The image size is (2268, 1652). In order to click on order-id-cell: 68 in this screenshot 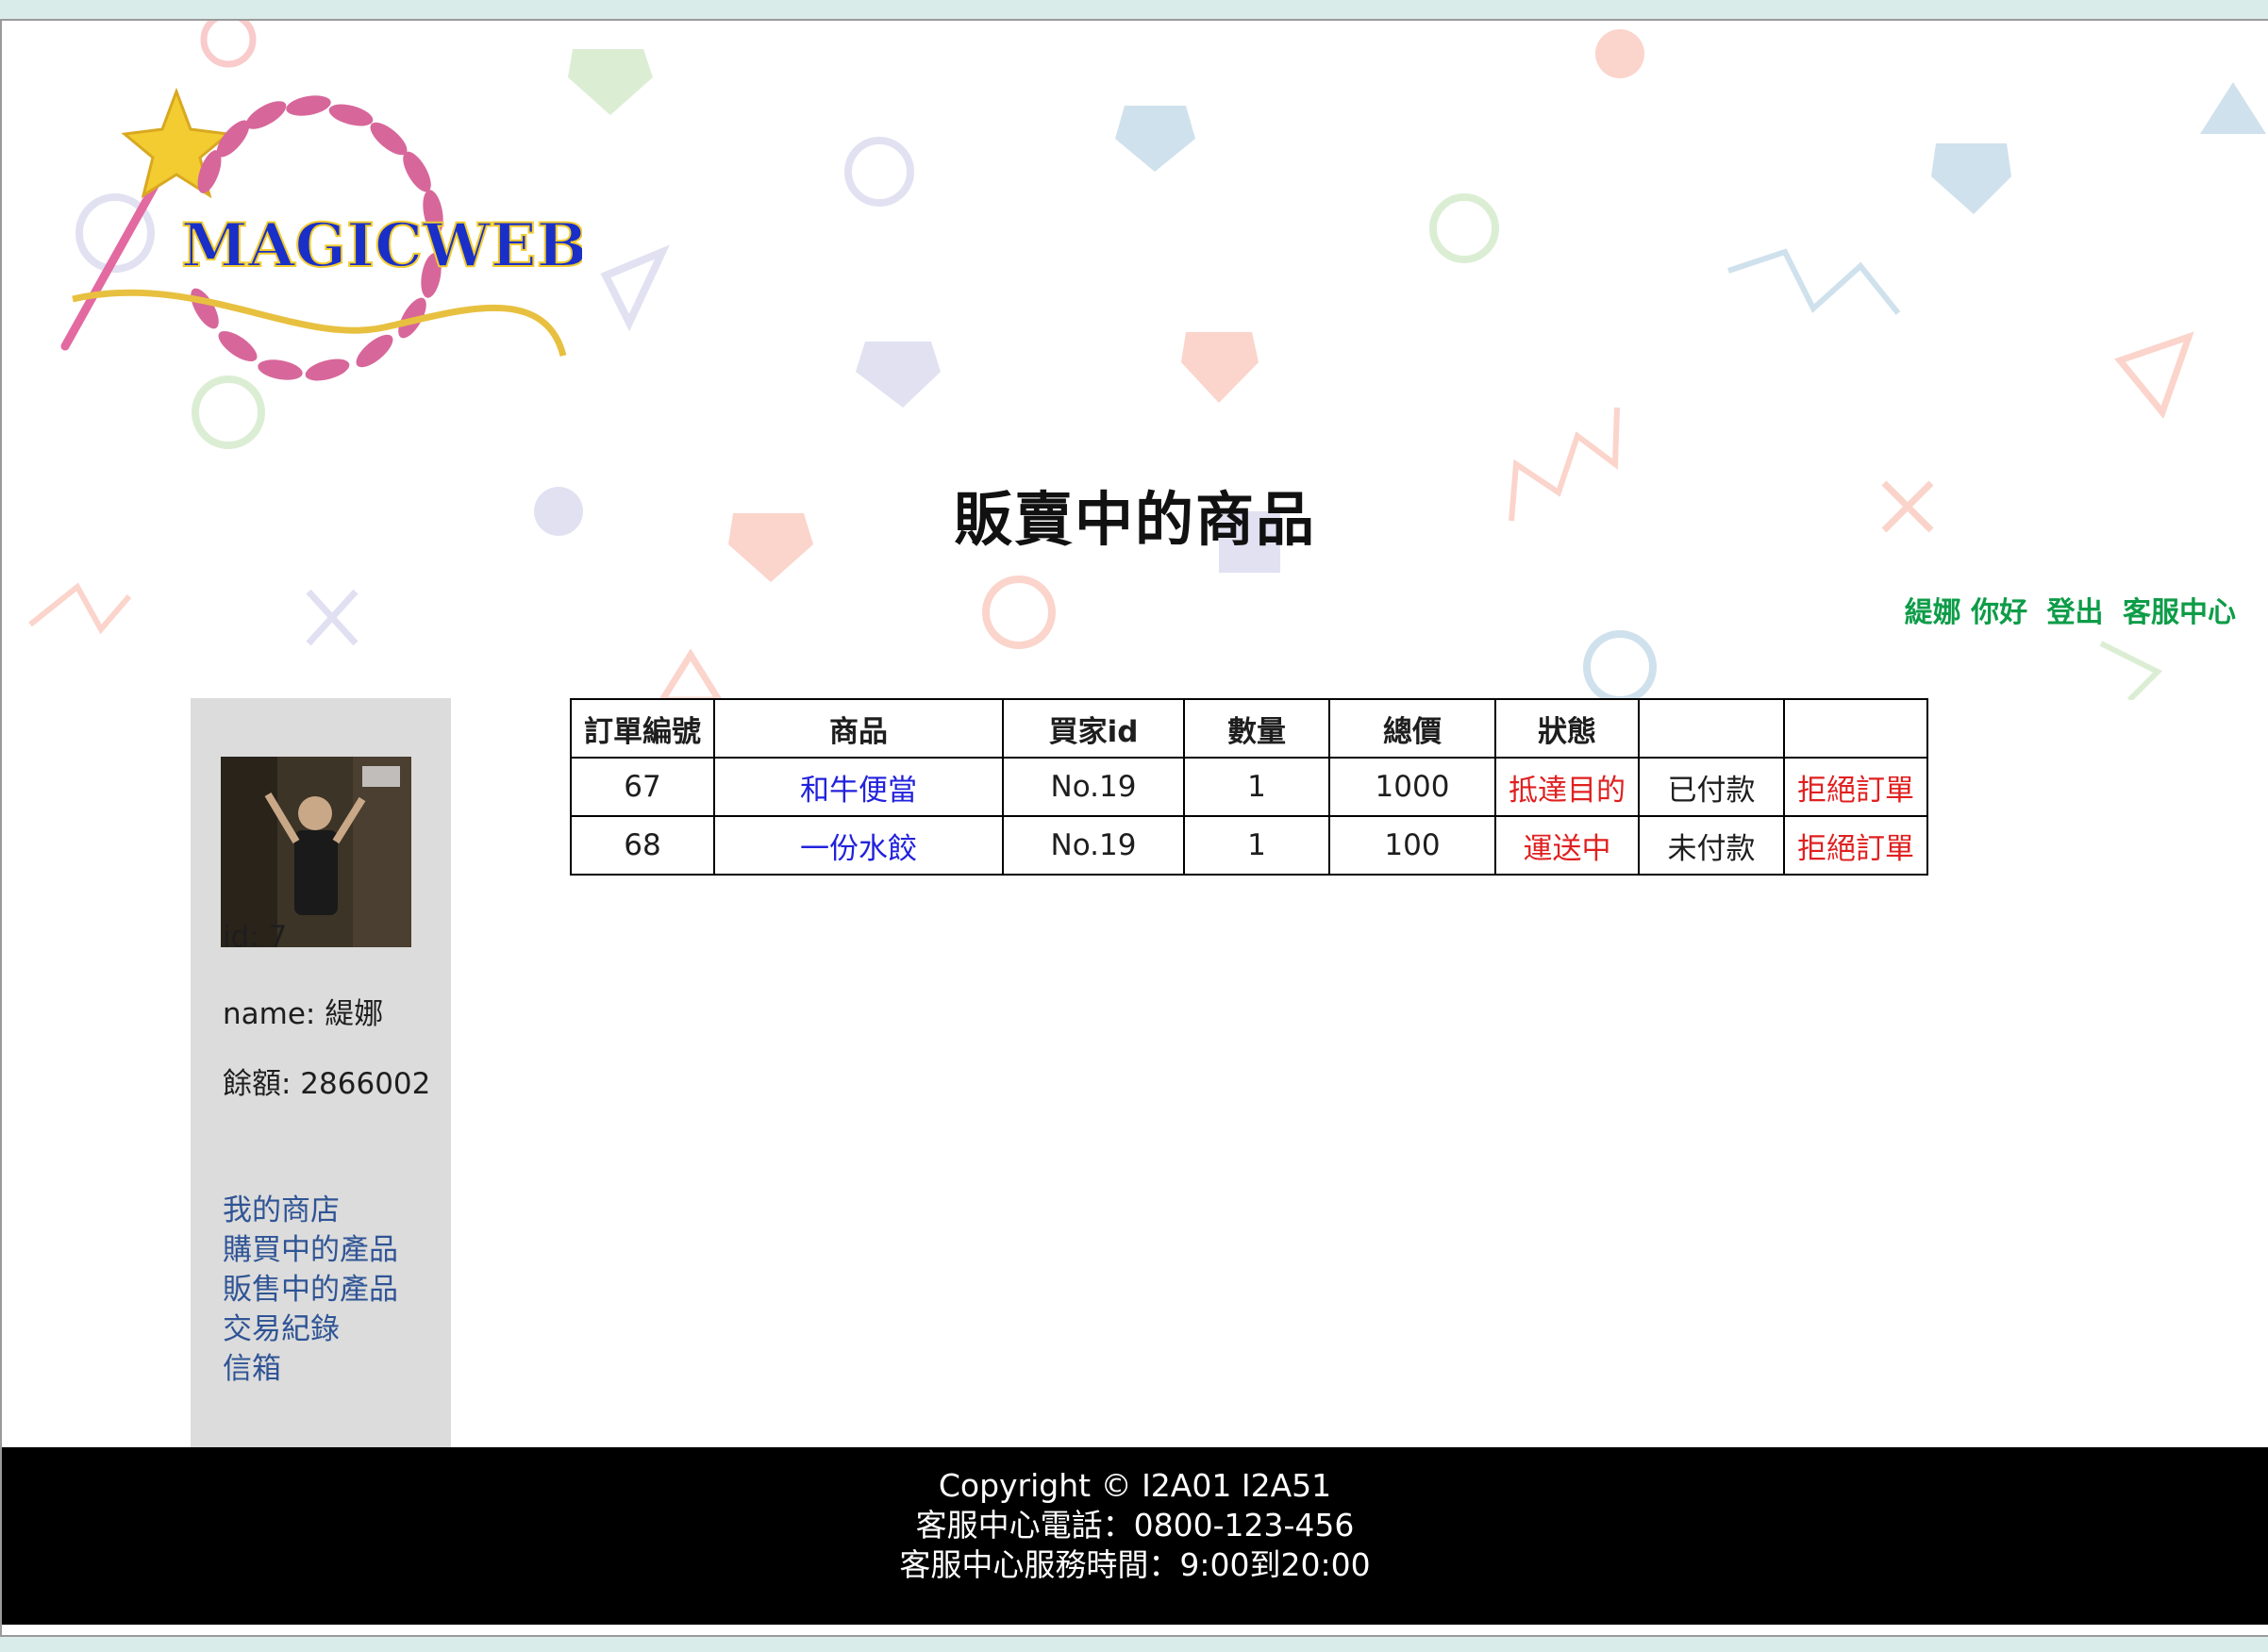, I will do `click(643, 845)`.